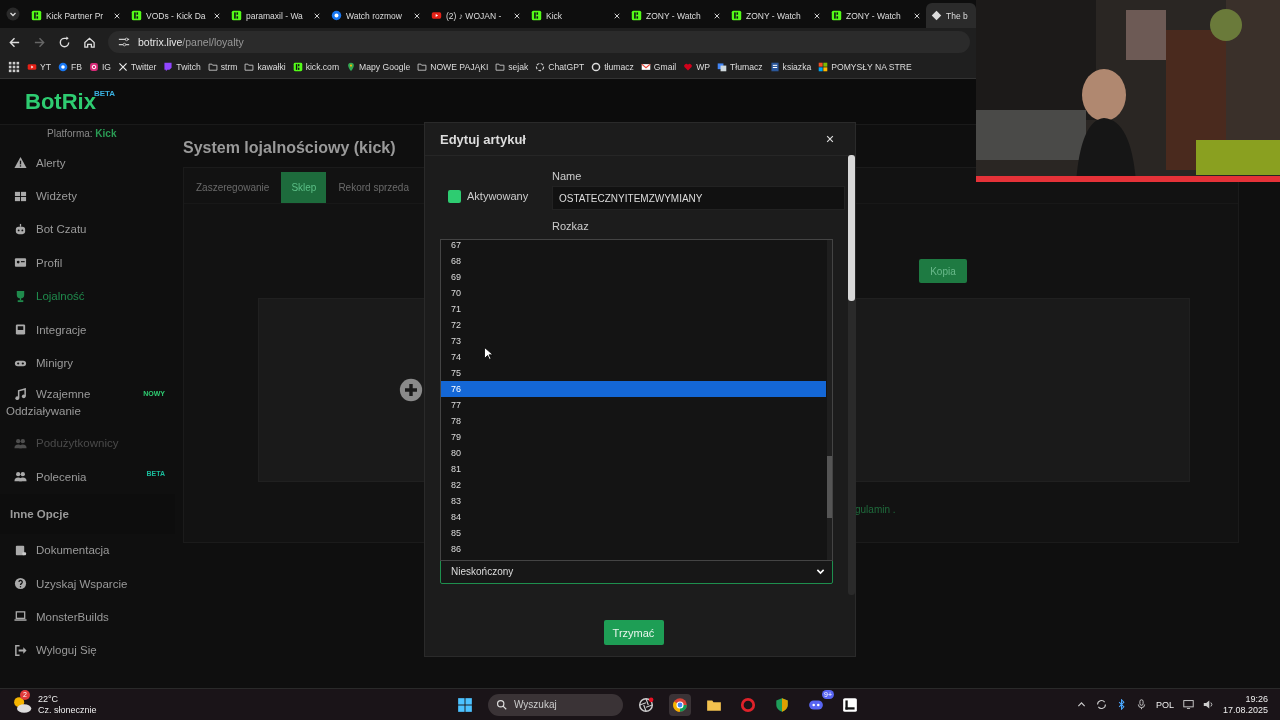  What do you see at coordinates (633, 501) in the screenshot?
I see `dropdown-option: 83` at bounding box center [633, 501].